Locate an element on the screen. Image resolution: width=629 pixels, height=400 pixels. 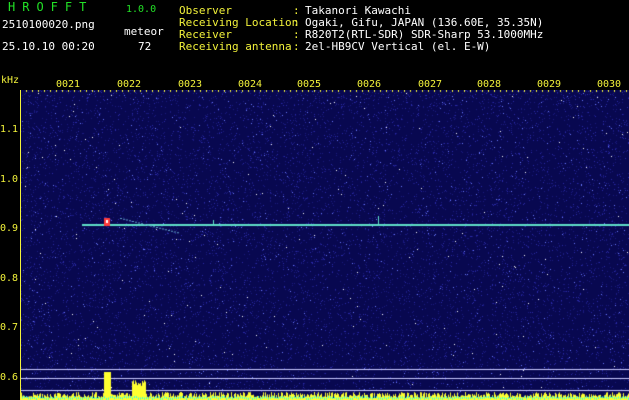
info-value-antenna: 2el-HB9CV Vertical (el. E-W) is located at coordinates (398, 46).